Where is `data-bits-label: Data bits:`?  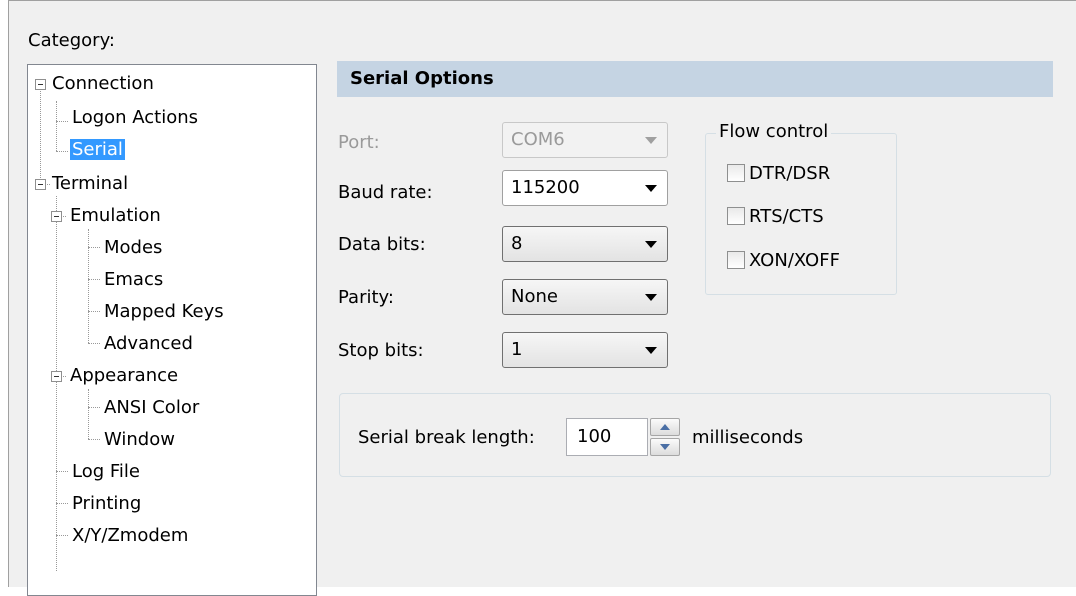 data-bits-label: Data bits: is located at coordinates (382, 244).